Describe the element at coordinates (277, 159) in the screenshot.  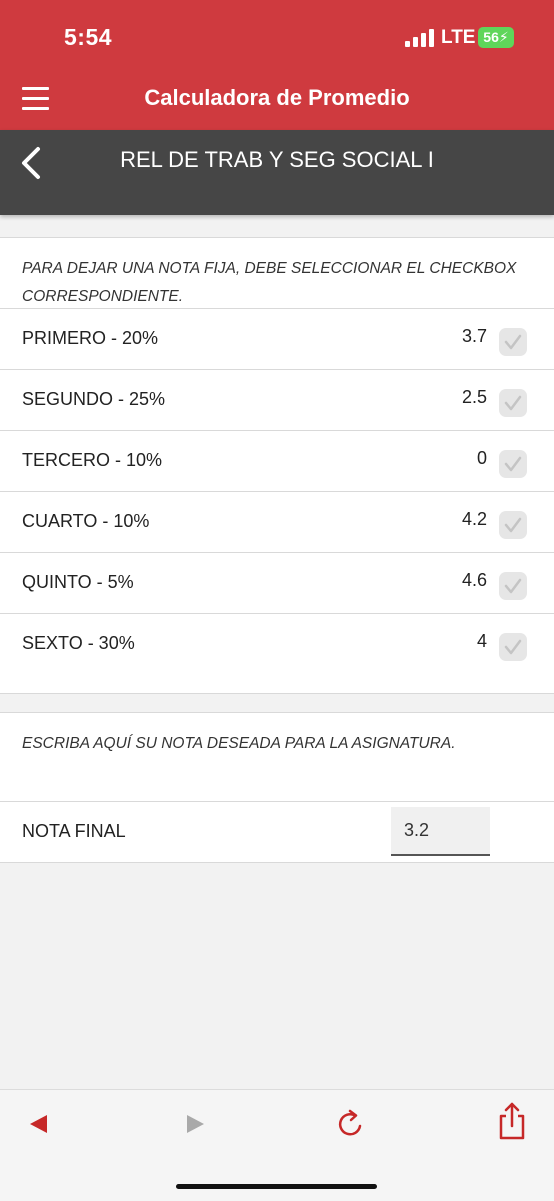
I see `subject-title: REL DE TRAB Y SEG SOCIAL I` at that location.